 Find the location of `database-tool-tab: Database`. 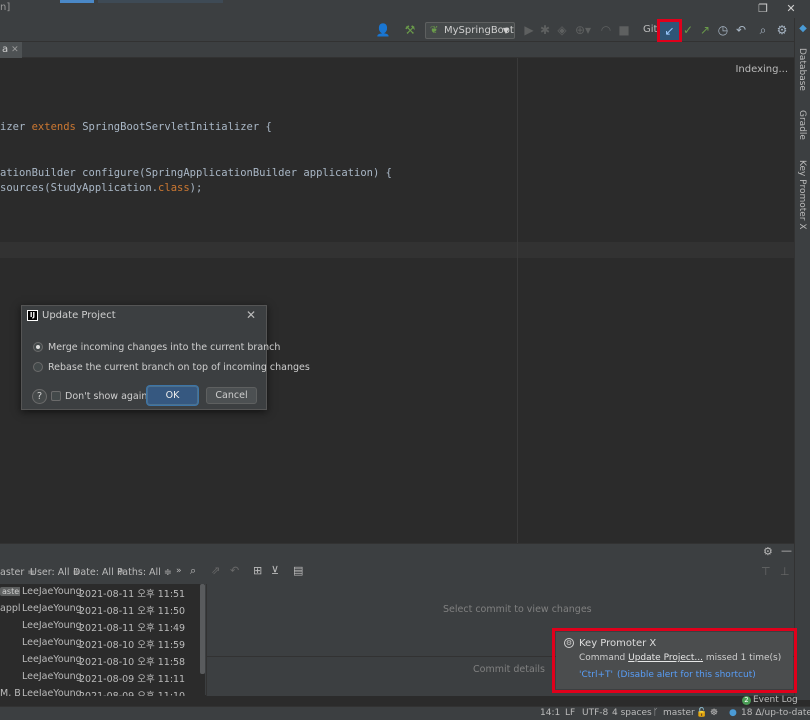

database-tool-tab: Database is located at coordinates (802, 69).